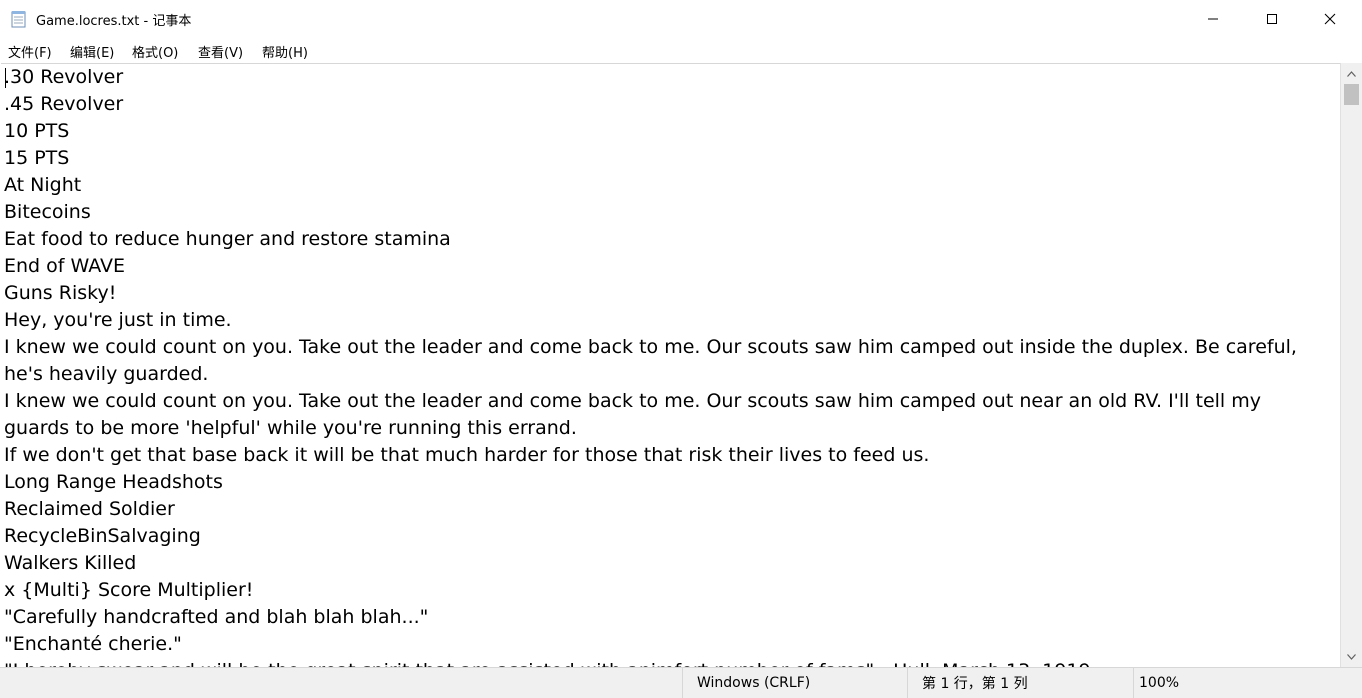 The image size is (1362, 698). Describe the element at coordinates (220, 51) in the screenshot. I see `menu-view: 查看(V)` at that location.